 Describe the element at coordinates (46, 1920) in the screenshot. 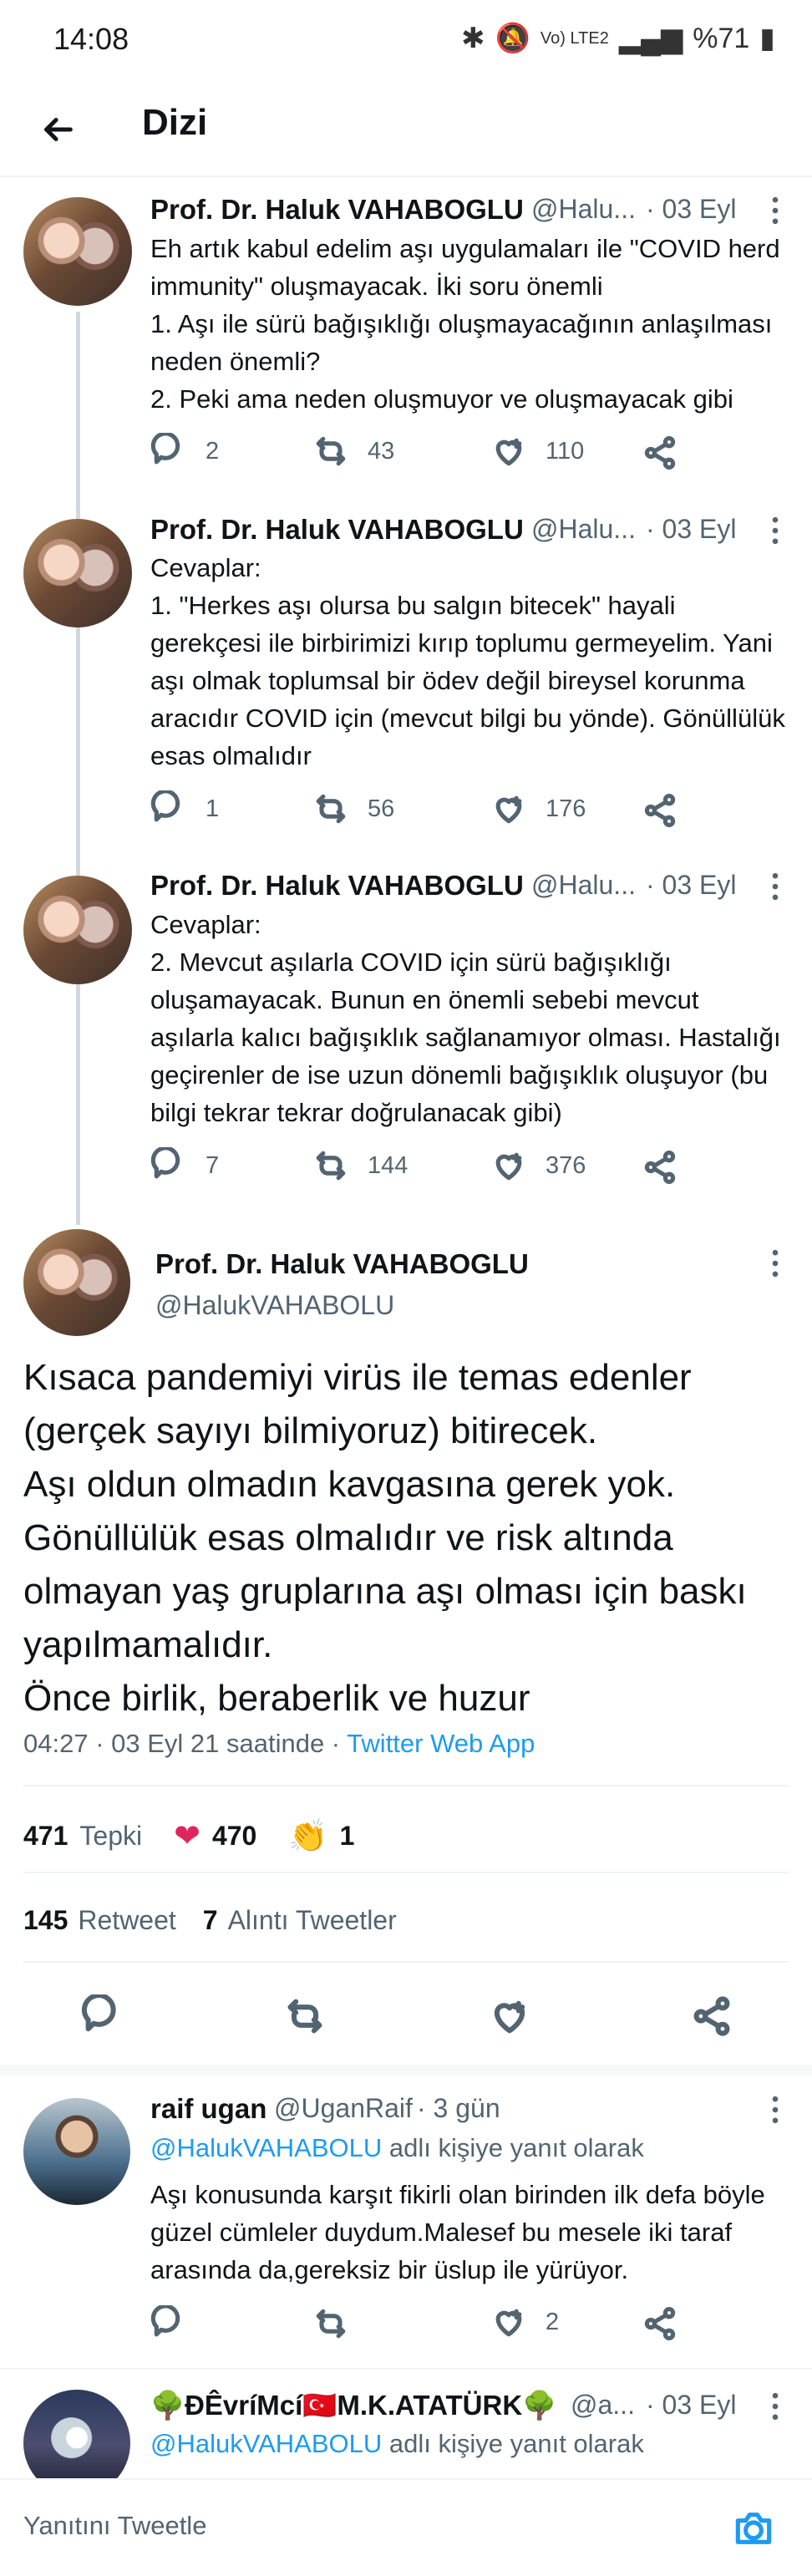

I see `retweet-total: 145` at that location.